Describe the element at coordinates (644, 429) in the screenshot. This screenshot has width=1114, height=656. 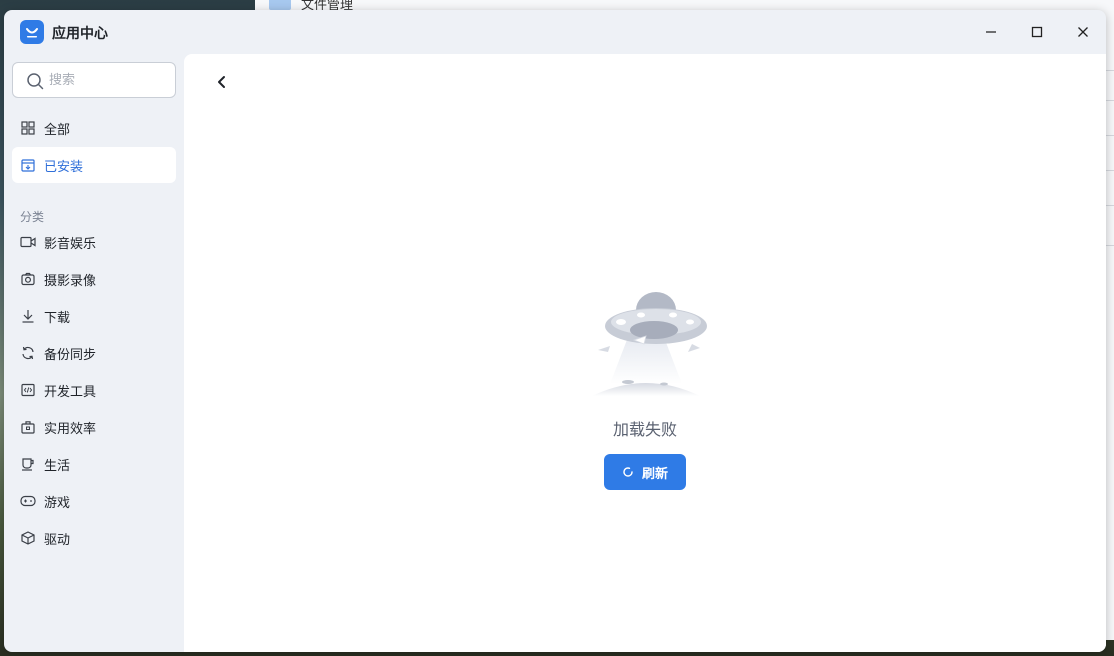
I see `load-failed-message: 加载失败` at that location.